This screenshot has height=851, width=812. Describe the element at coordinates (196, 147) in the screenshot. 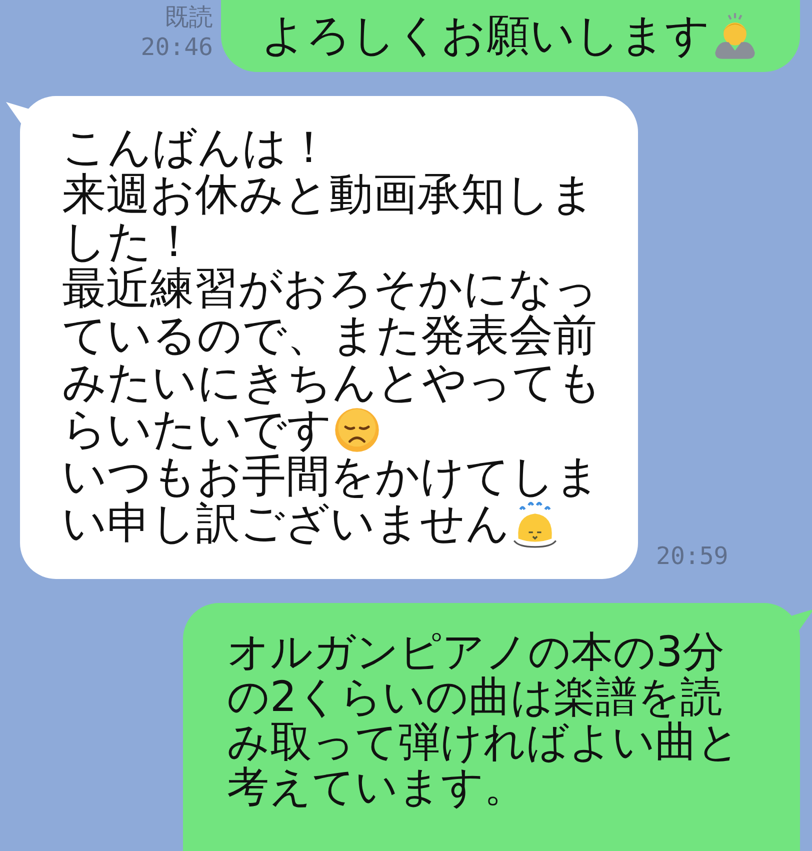

I see `message-text: こんばんは！` at that location.